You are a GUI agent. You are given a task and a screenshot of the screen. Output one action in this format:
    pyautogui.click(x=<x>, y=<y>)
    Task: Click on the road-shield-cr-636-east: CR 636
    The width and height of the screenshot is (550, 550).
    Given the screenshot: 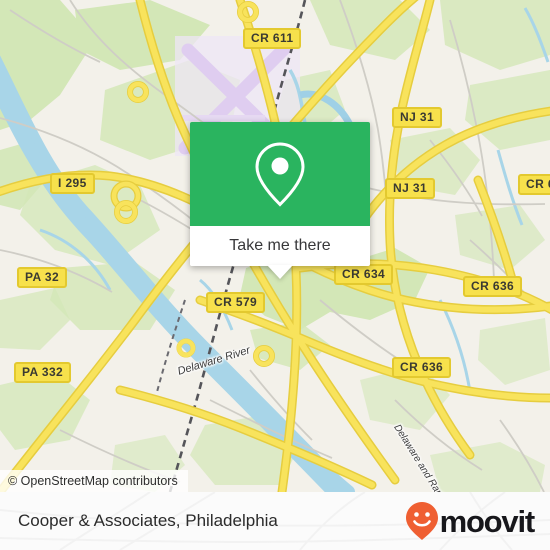 What is the action you would take?
    pyautogui.click(x=493, y=286)
    